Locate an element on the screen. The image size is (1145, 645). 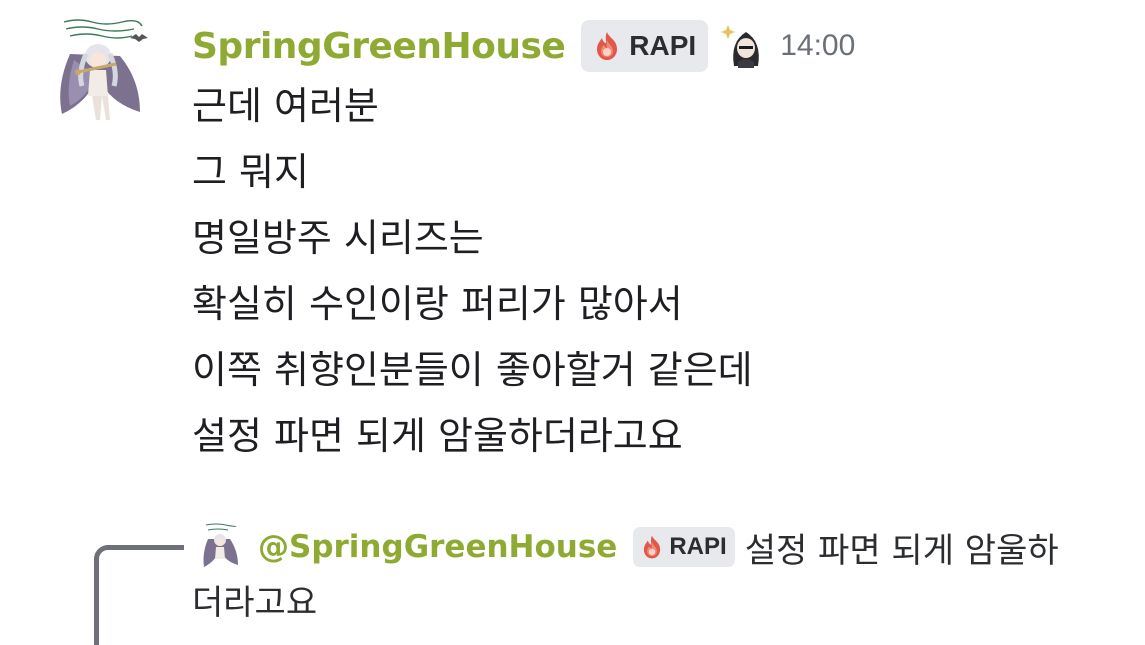
message-line: 근데 여러분 is located at coordinates (285, 106).